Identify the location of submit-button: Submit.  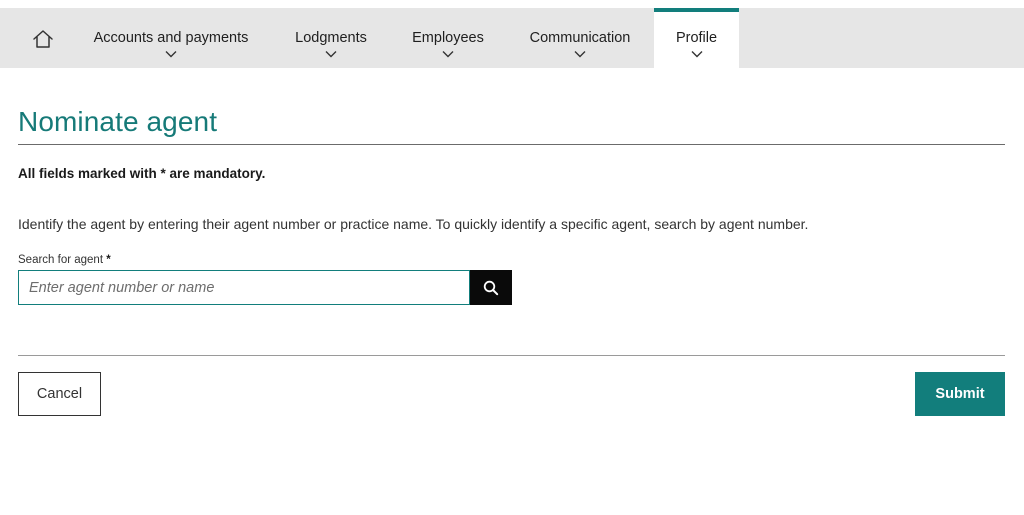
(960, 394).